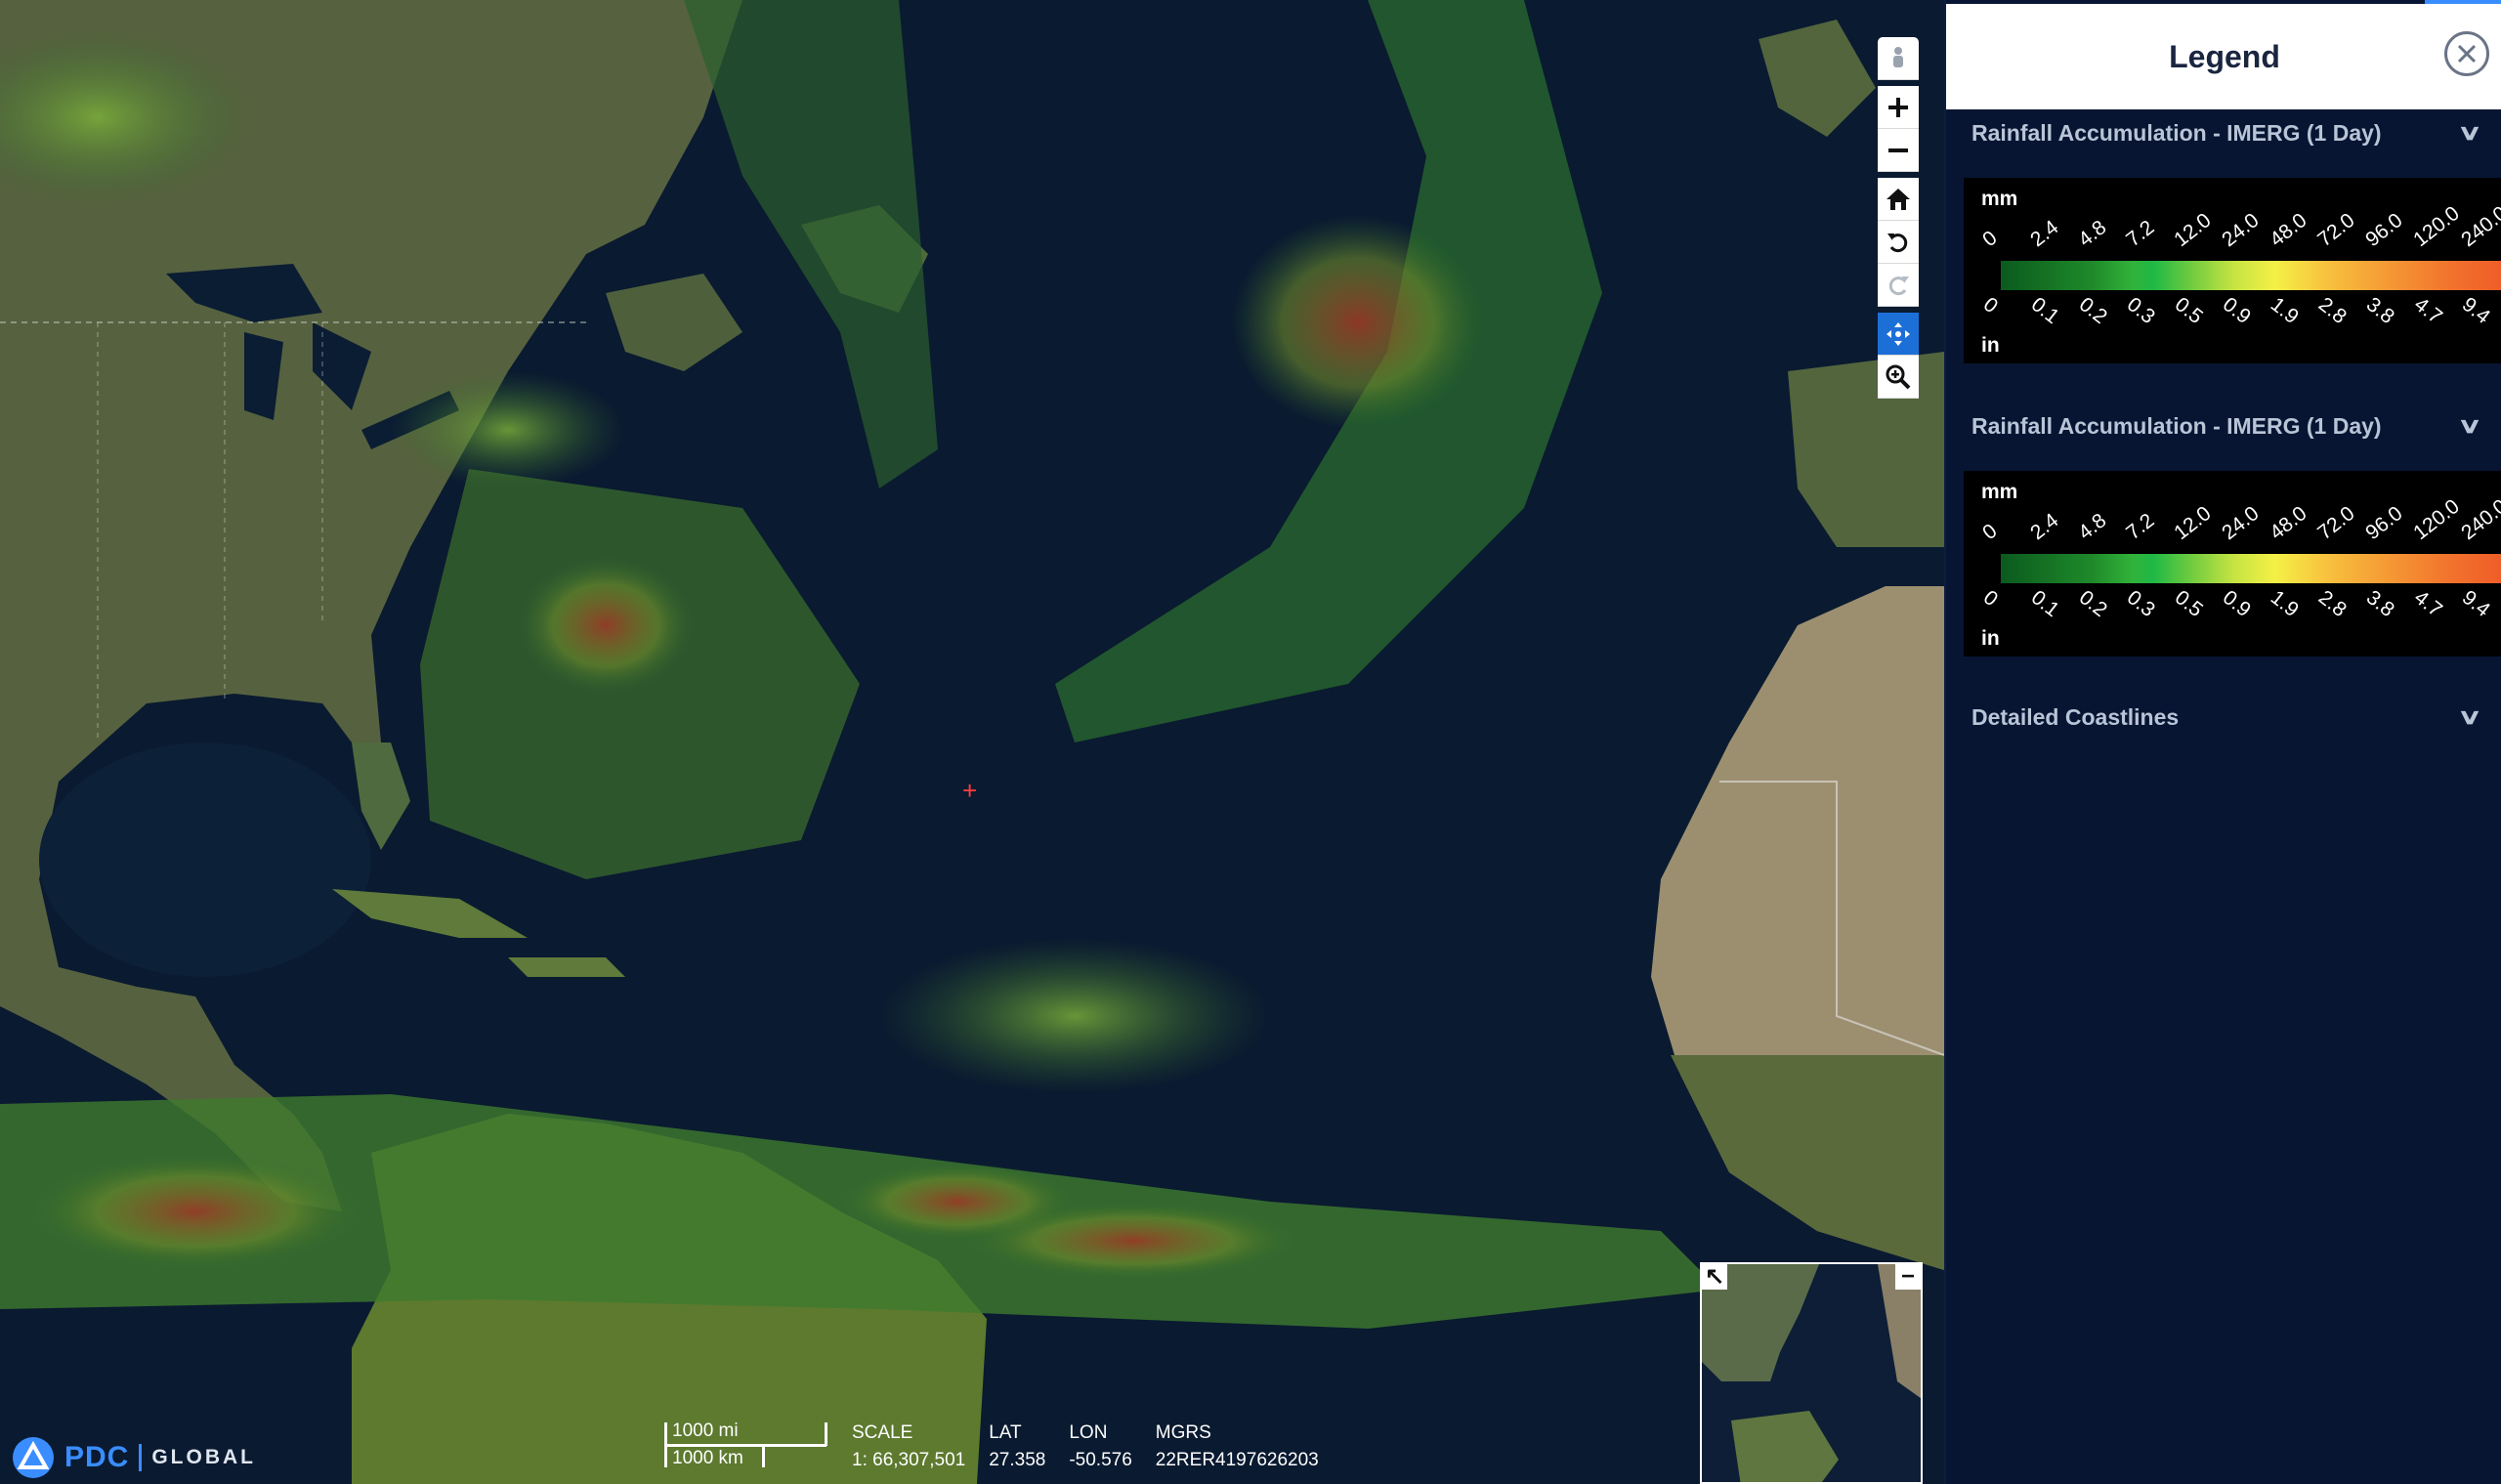 Image resolution: width=2501 pixels, height=1484 pixels. Describe the element at coordinates (1183, 1432) in the screenshot. I see `mgrs-label: MGRS` at that location.